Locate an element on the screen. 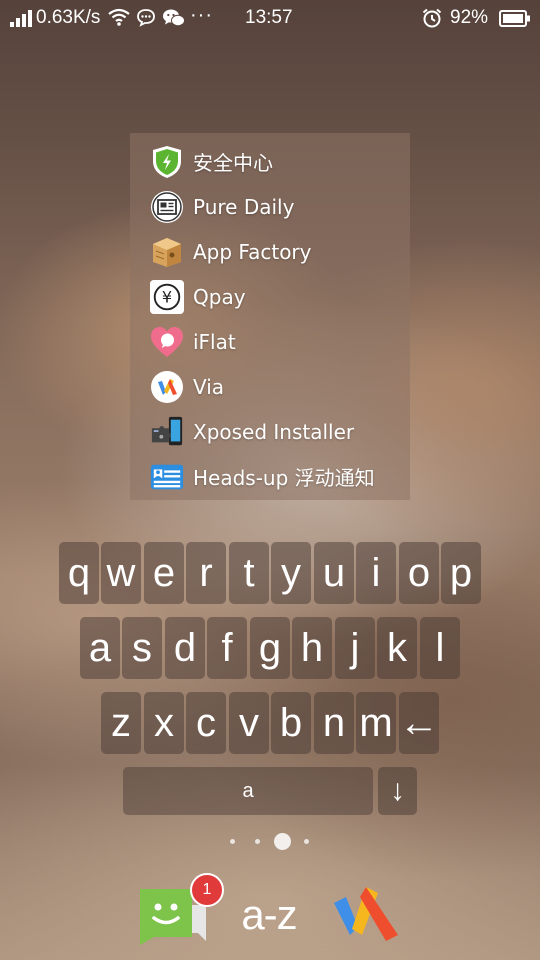 This screenshot has height=960, width=540. box-icon is located at coordinates (167, 252).